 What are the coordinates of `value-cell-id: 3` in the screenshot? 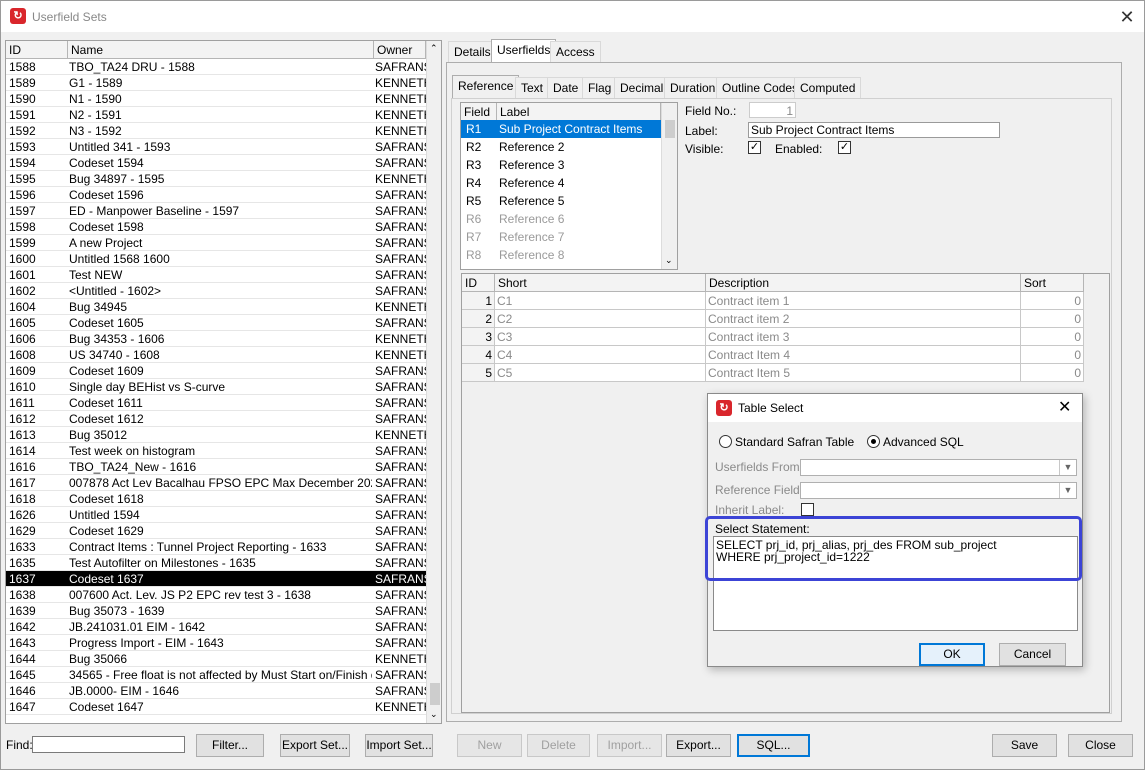 It's located at (478, 337).